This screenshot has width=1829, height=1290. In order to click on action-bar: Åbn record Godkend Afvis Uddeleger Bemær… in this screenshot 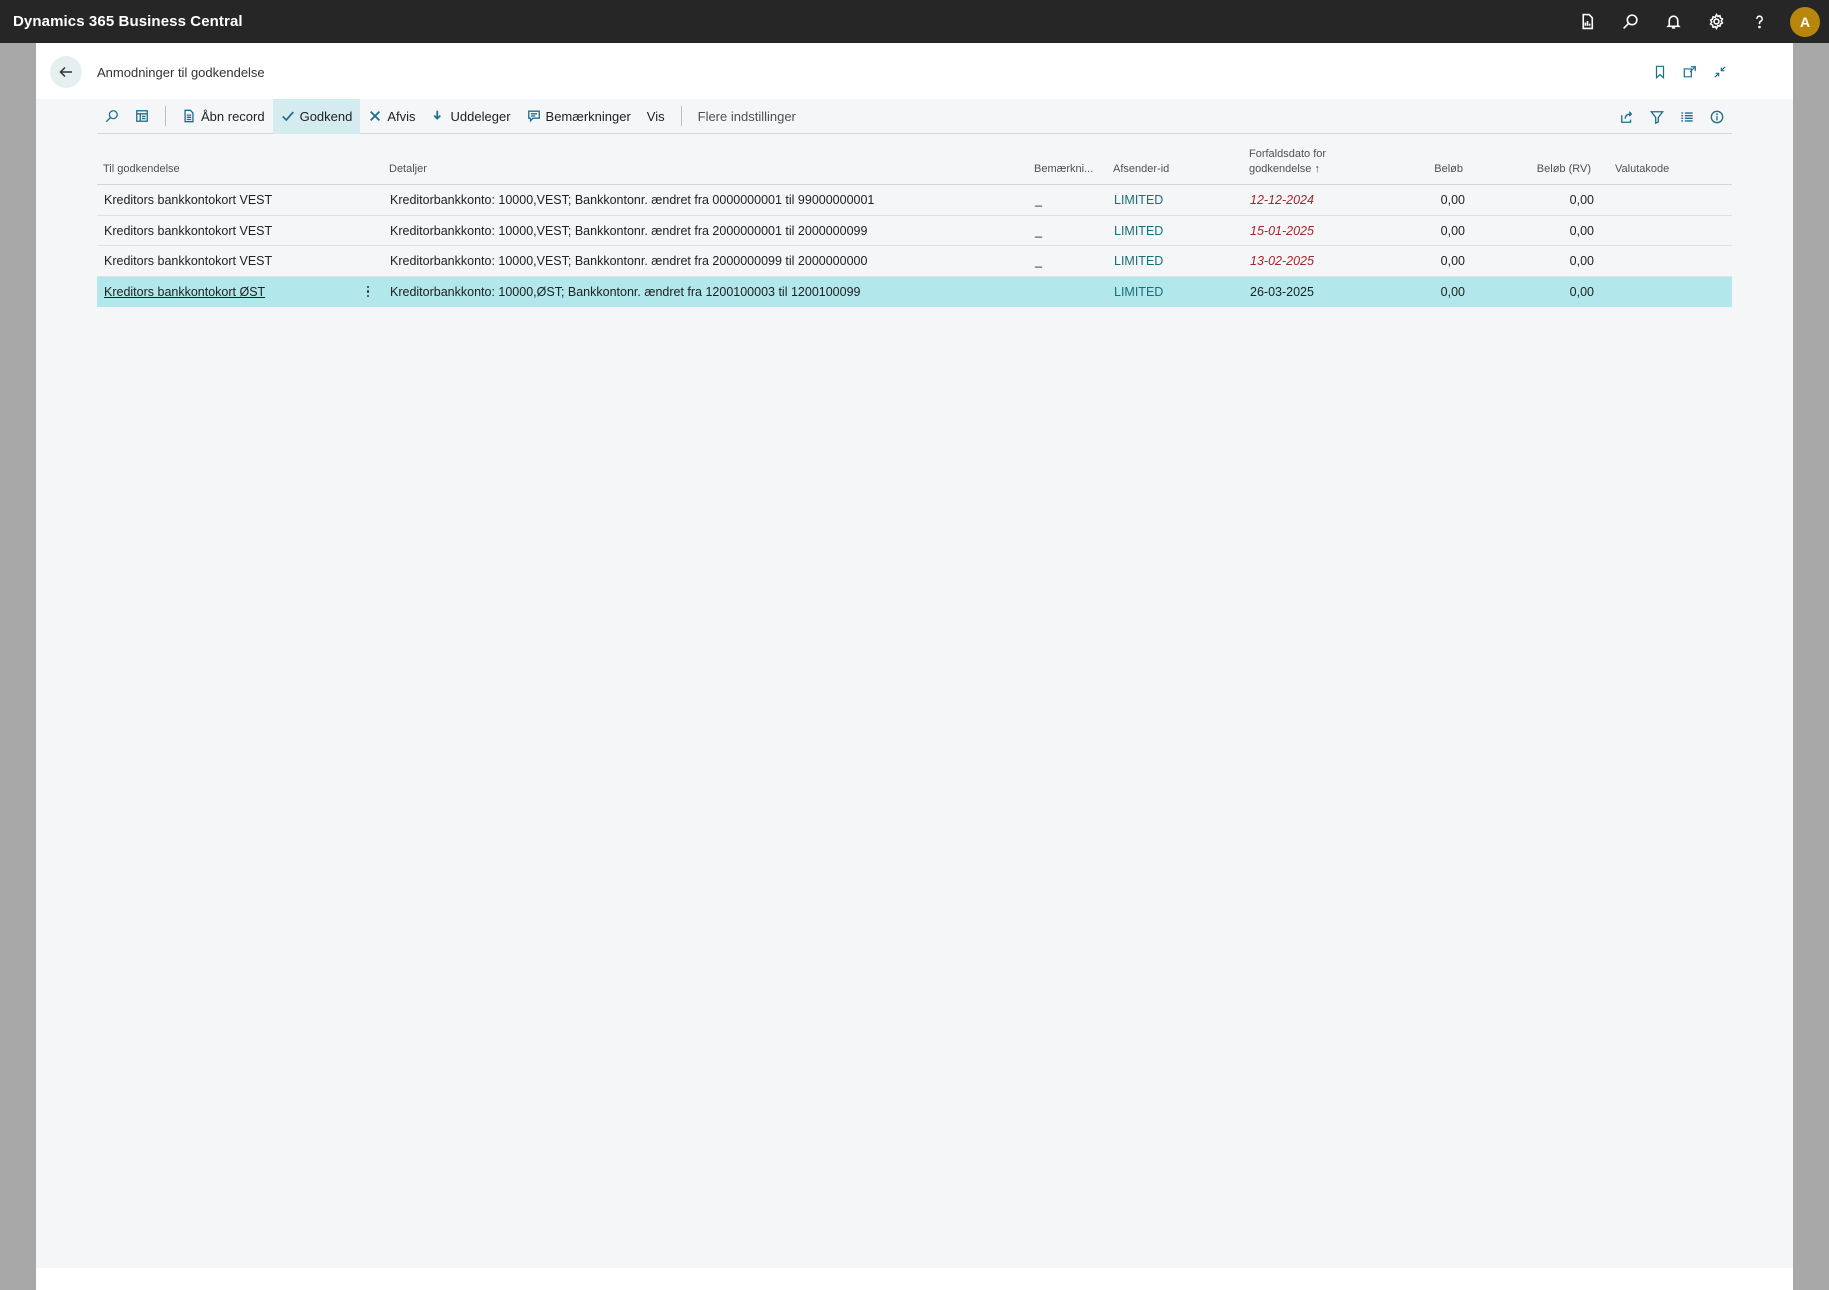, I will do `click(914, 116)`.